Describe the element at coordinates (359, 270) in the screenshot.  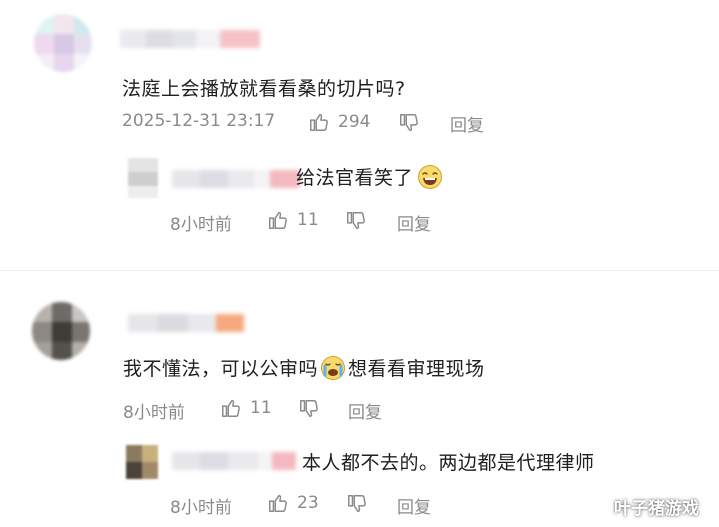
I see `divider` at that location.